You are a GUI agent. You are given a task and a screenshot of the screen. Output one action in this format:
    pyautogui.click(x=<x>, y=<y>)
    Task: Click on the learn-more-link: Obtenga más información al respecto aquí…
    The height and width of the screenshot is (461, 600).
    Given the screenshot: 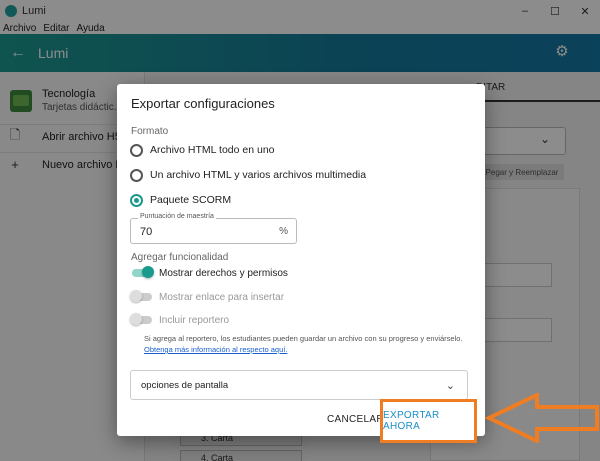 What is the action you would take?
    pyautogui.click(x=215, y=349)
    